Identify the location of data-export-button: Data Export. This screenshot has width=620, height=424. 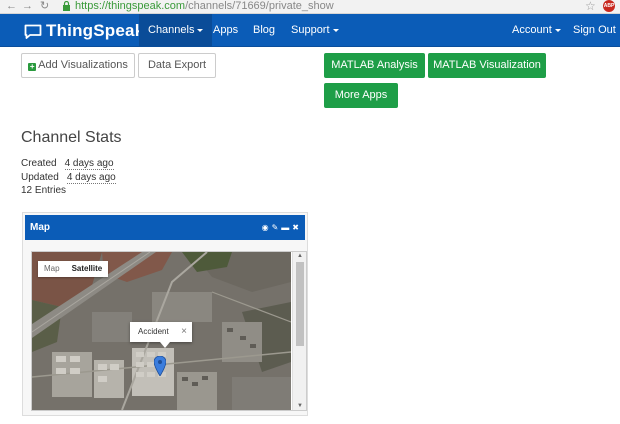
(177, 65).